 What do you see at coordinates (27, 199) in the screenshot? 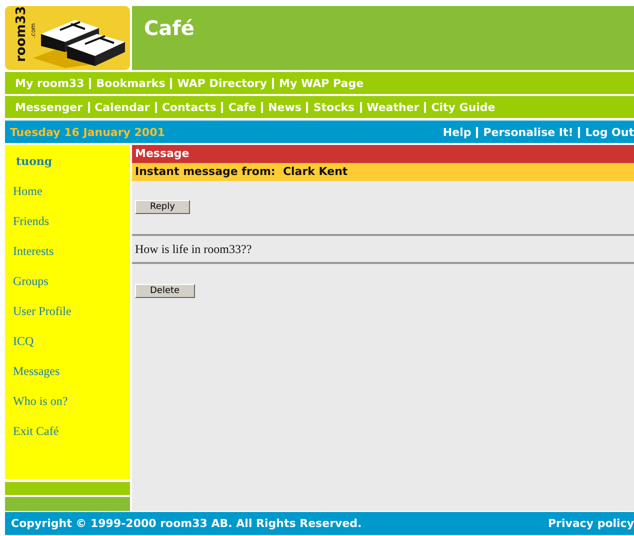
I see `sidebar-link: Home` at bounding box center [27, 199].